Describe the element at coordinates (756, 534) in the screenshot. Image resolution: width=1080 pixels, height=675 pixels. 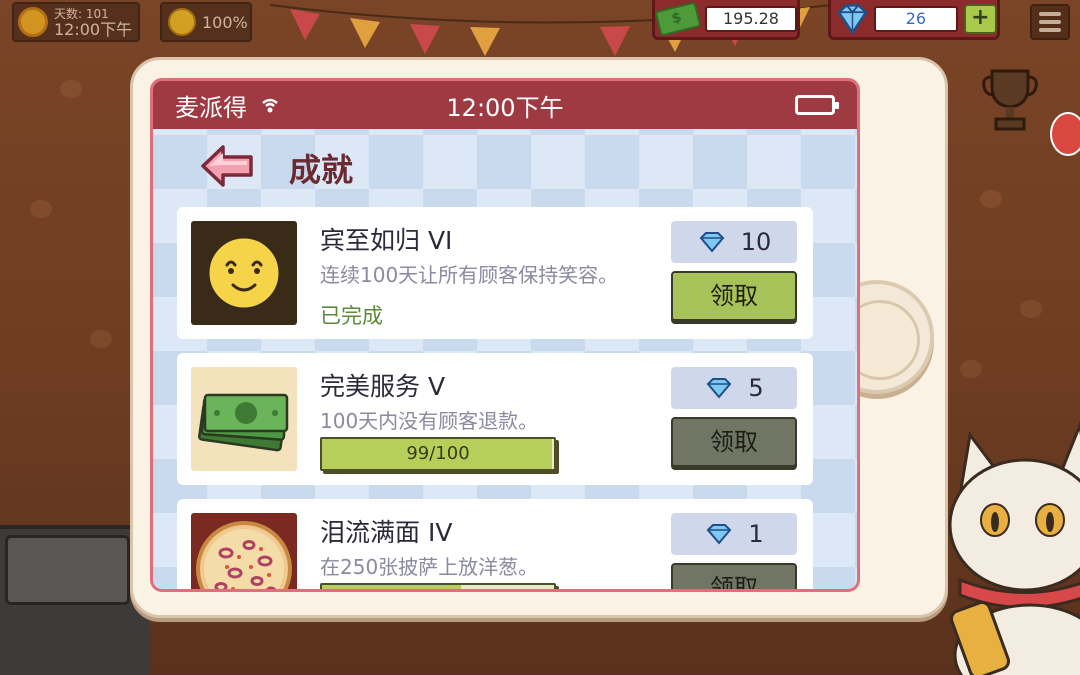
I see `reward-amount: 1` at that location.